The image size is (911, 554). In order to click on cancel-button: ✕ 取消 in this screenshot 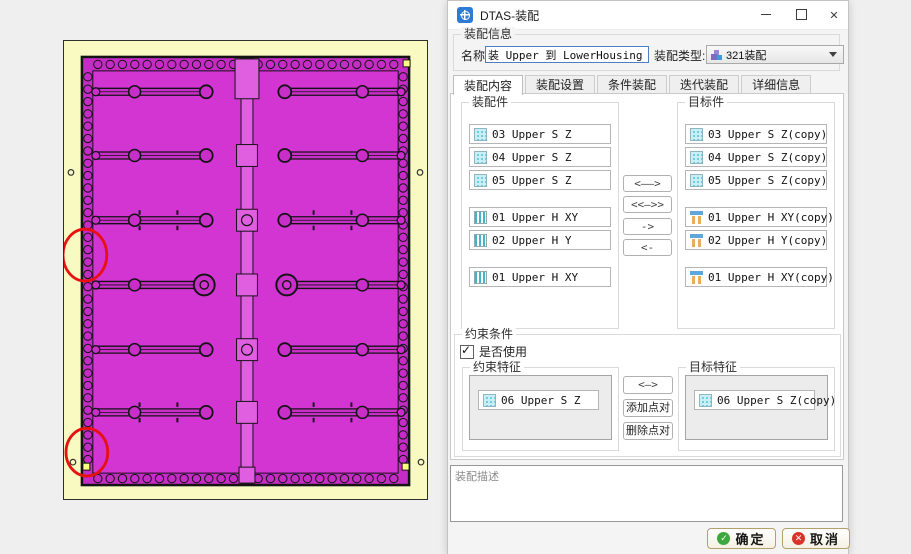, I will do `click(816, 538)`.